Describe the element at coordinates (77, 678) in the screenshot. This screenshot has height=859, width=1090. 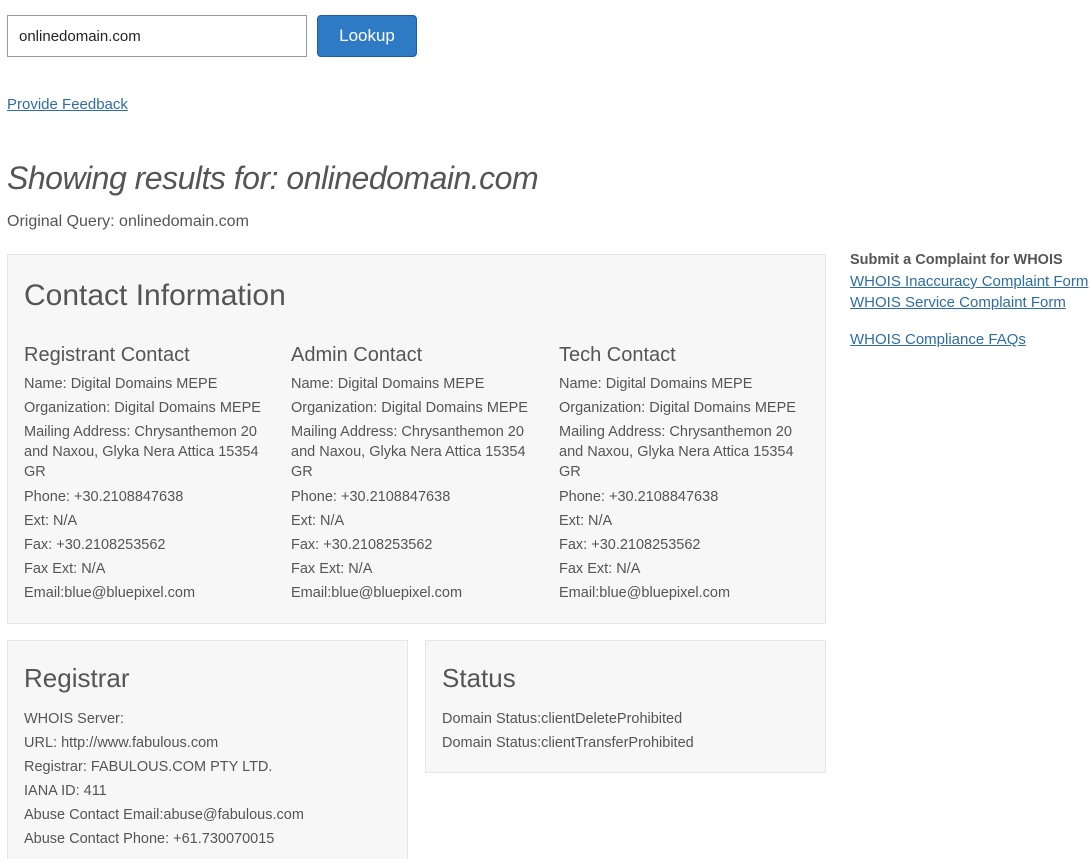
I see `registrar-title: Registrar` at that location.